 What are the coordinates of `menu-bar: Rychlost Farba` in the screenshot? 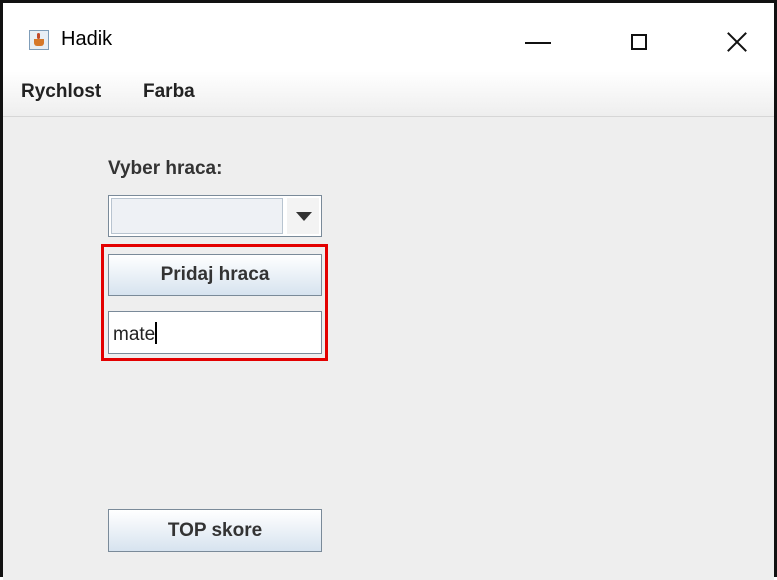 It's located at (388, 94).